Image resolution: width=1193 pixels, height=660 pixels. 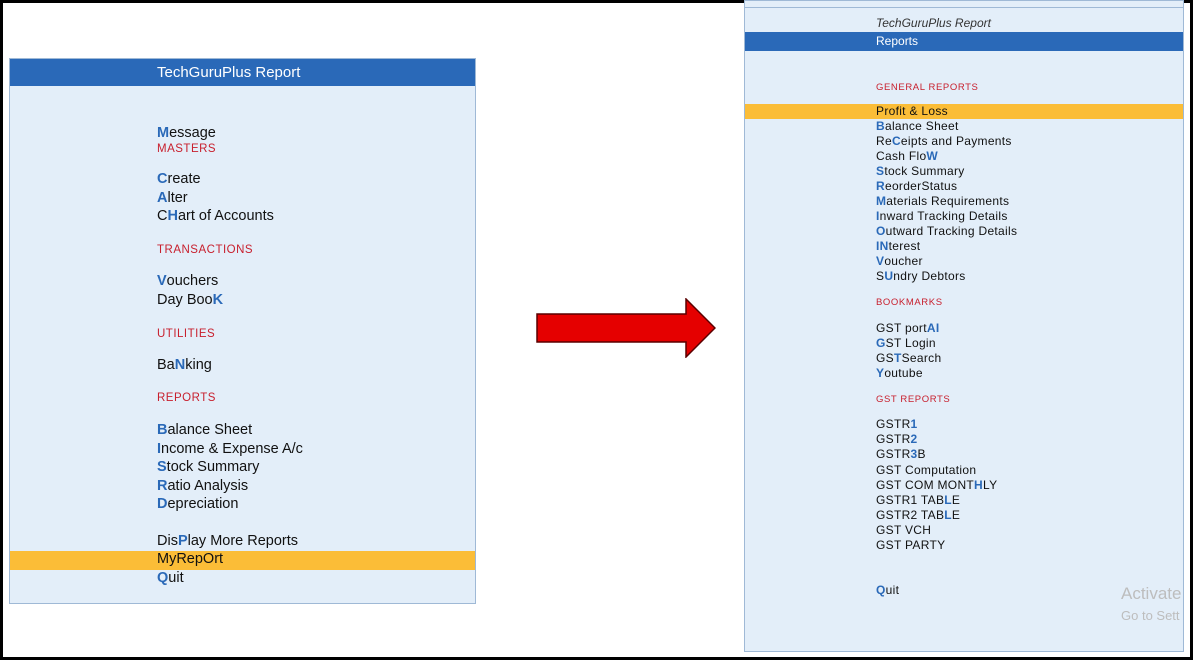 I want to click on menu-item: GSTSearch, so click(x=908, y=358).